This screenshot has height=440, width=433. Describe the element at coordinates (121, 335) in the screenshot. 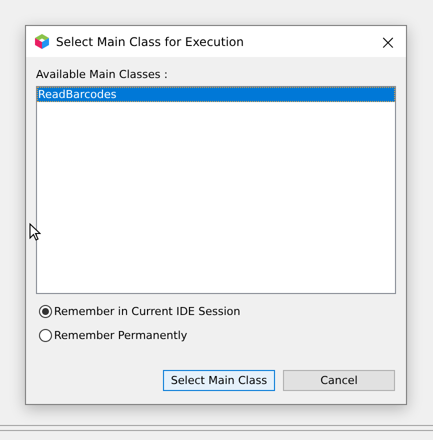

I see `radio-label: Remember Permanently` at that location.